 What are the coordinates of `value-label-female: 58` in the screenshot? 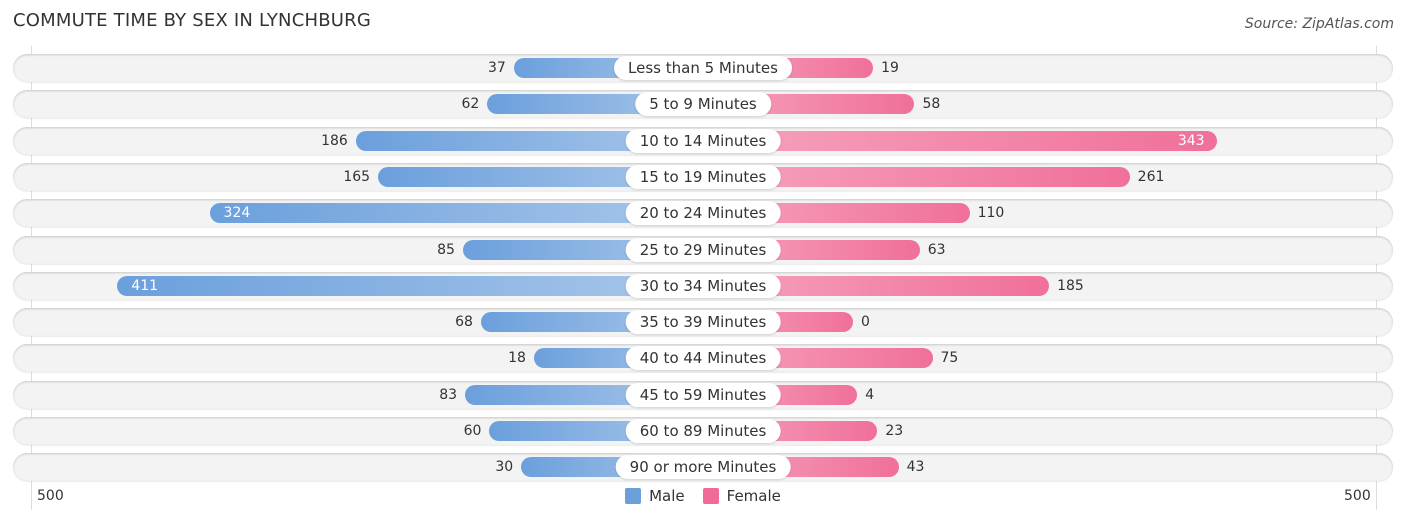 It's located at (931, 104).